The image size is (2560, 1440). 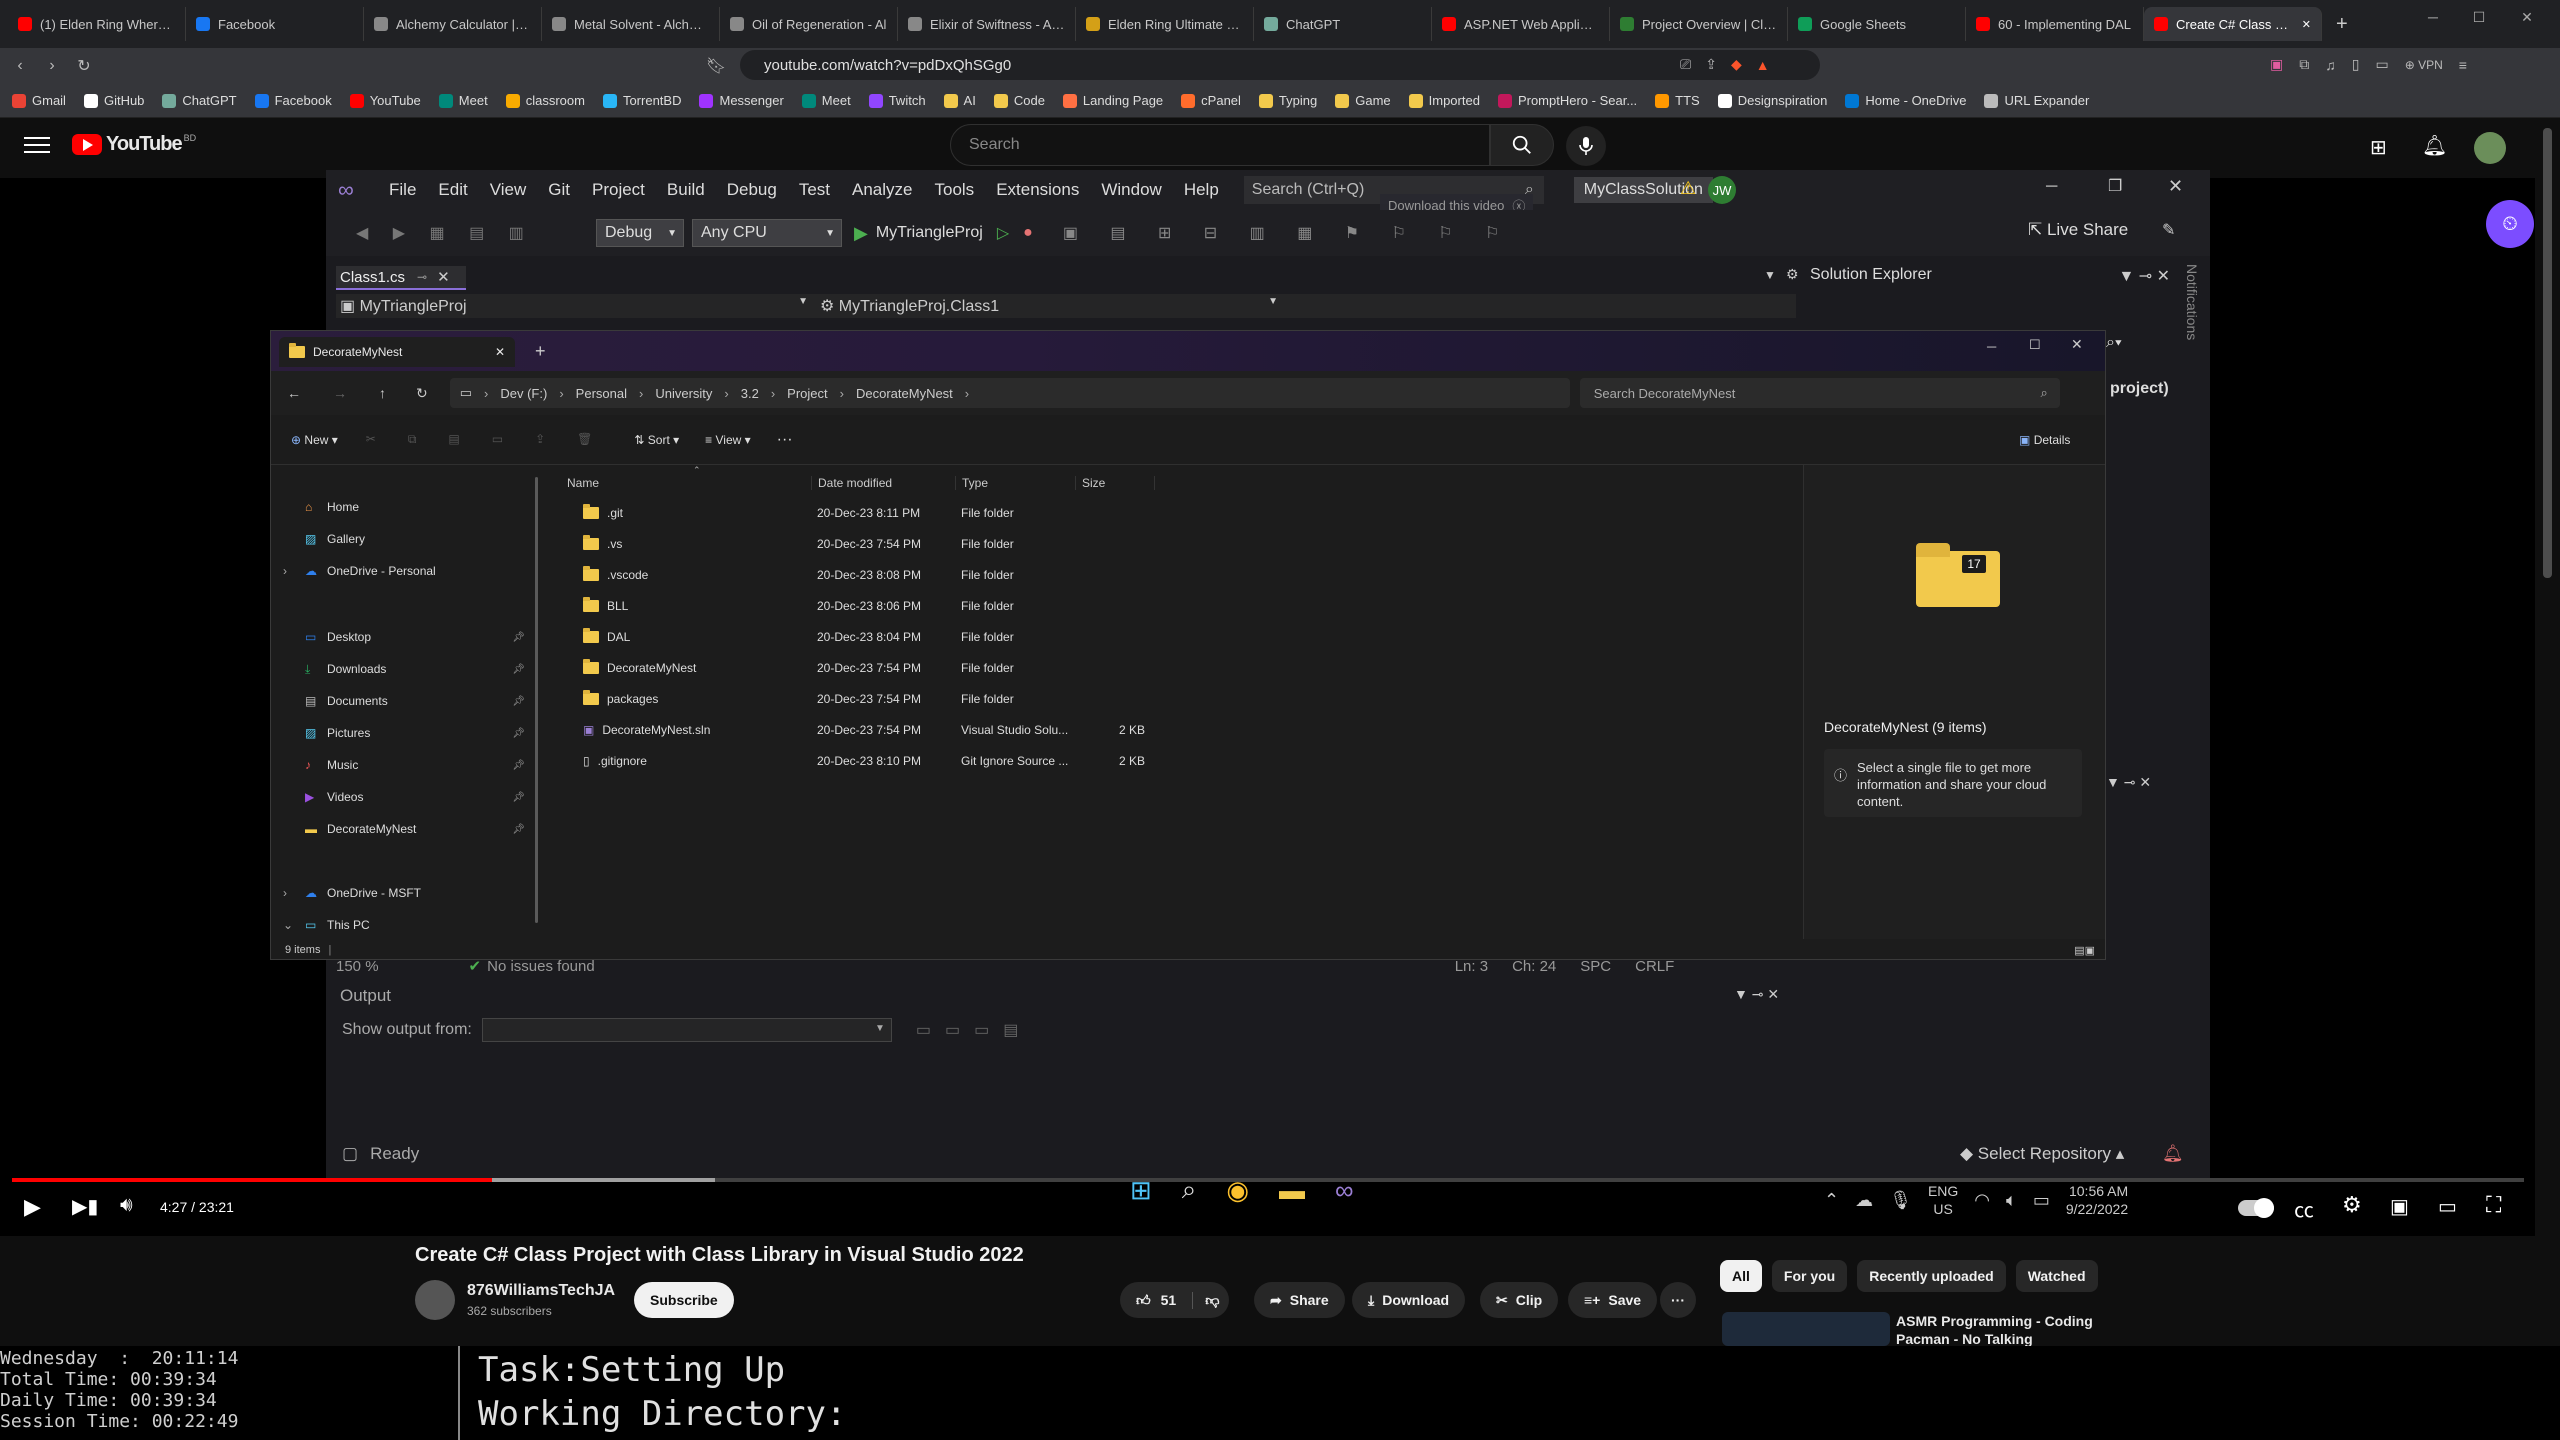 What do you see at coordinates (1806, 1329) in the screenshot?
I see `recommended-thumbnail` at bounding box center [1806, 1329].